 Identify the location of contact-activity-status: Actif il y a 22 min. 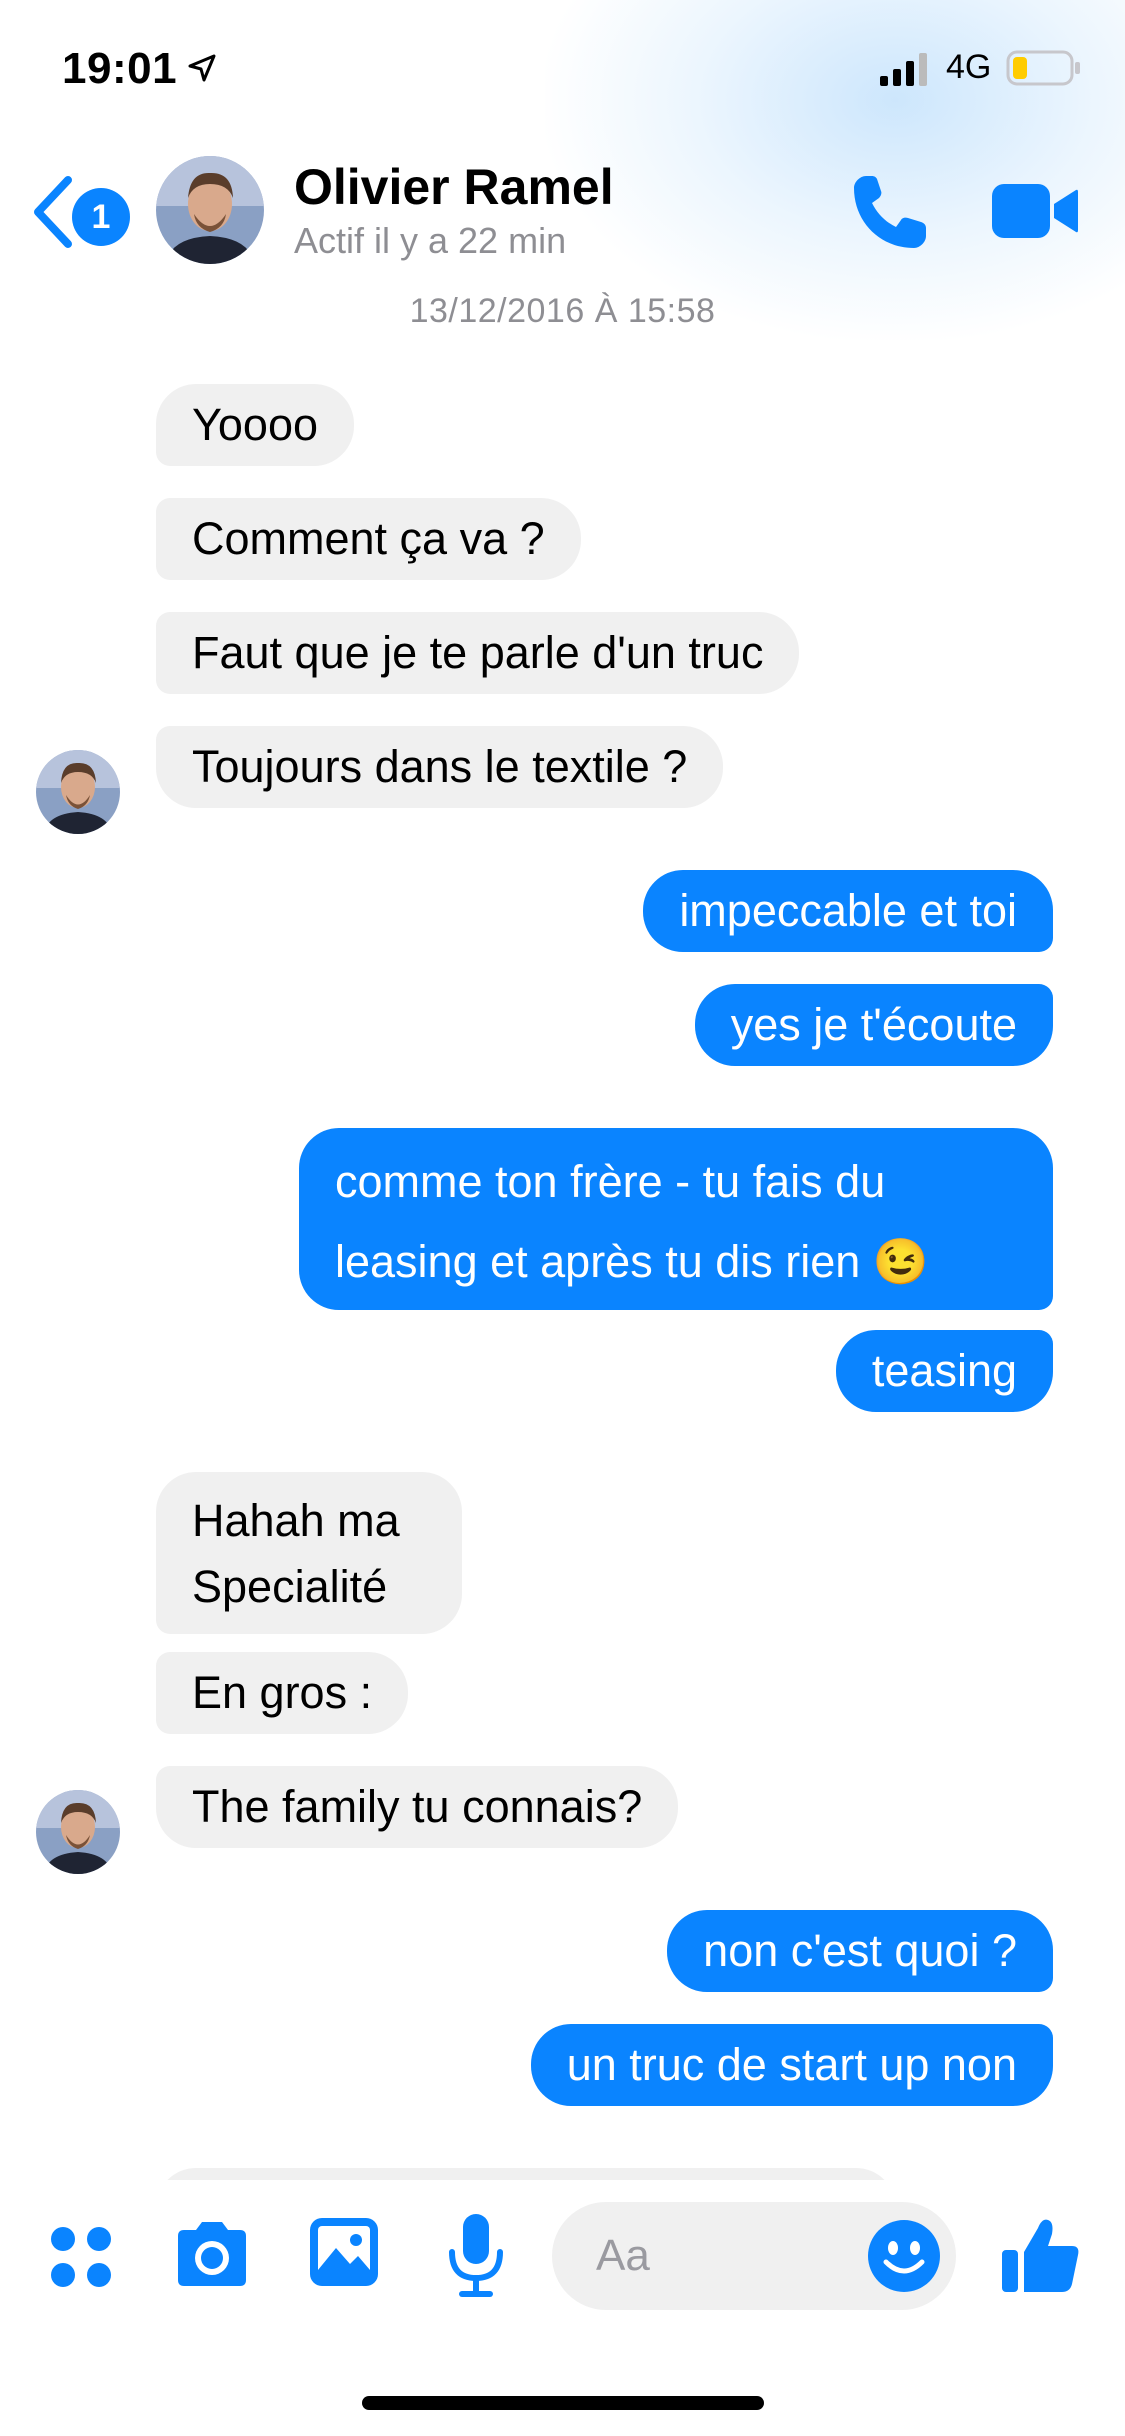
(430, 240).